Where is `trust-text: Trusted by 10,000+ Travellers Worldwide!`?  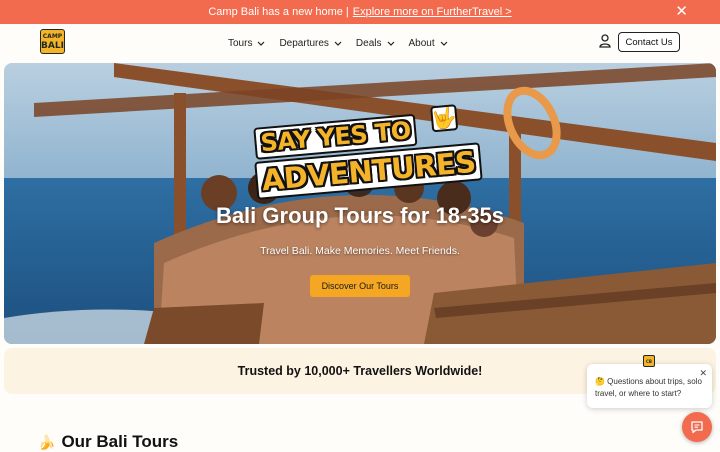
trust-text: Trusted by 10,000+ Travellers Worldwide! is located at coordinates (360, 371).